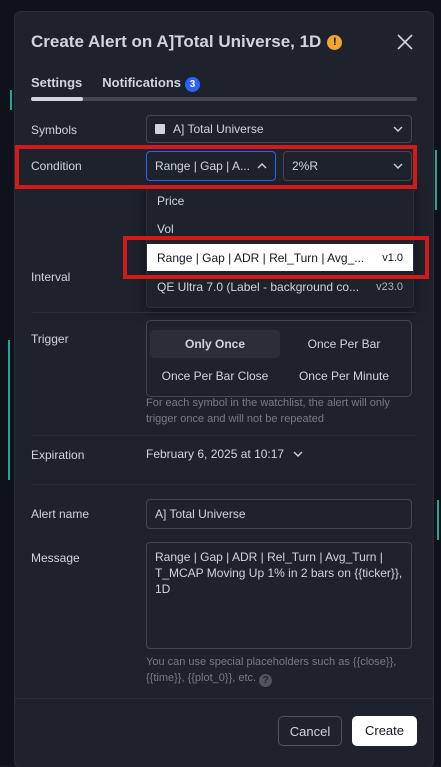 This screenshot has width=441, height=767. Describe the element at coordinates (279, 514) in the screenshot. I see `alert-name-input: A] Total Universe` at that location.